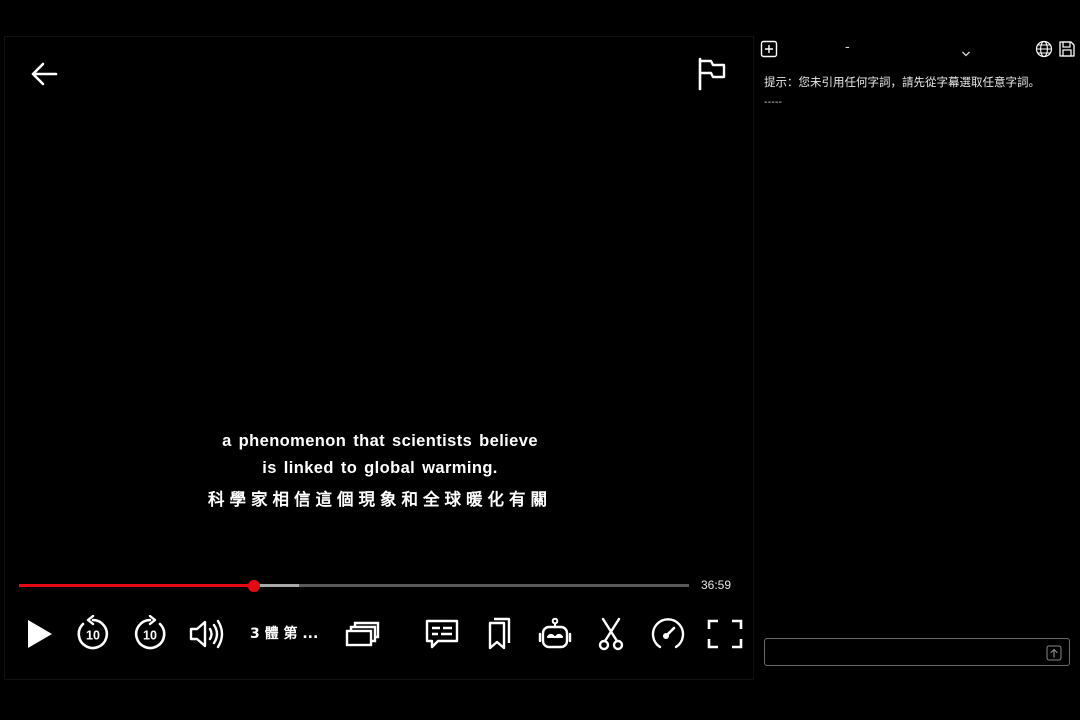  I want to click on subtitles-icon, so click(442, 634).